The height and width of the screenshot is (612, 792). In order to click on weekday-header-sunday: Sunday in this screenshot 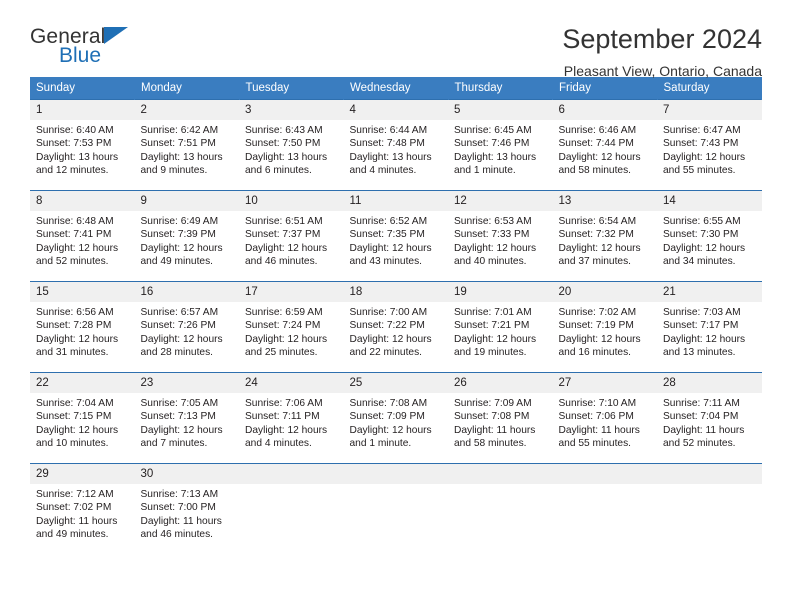, I will do `click(82, 88)`.